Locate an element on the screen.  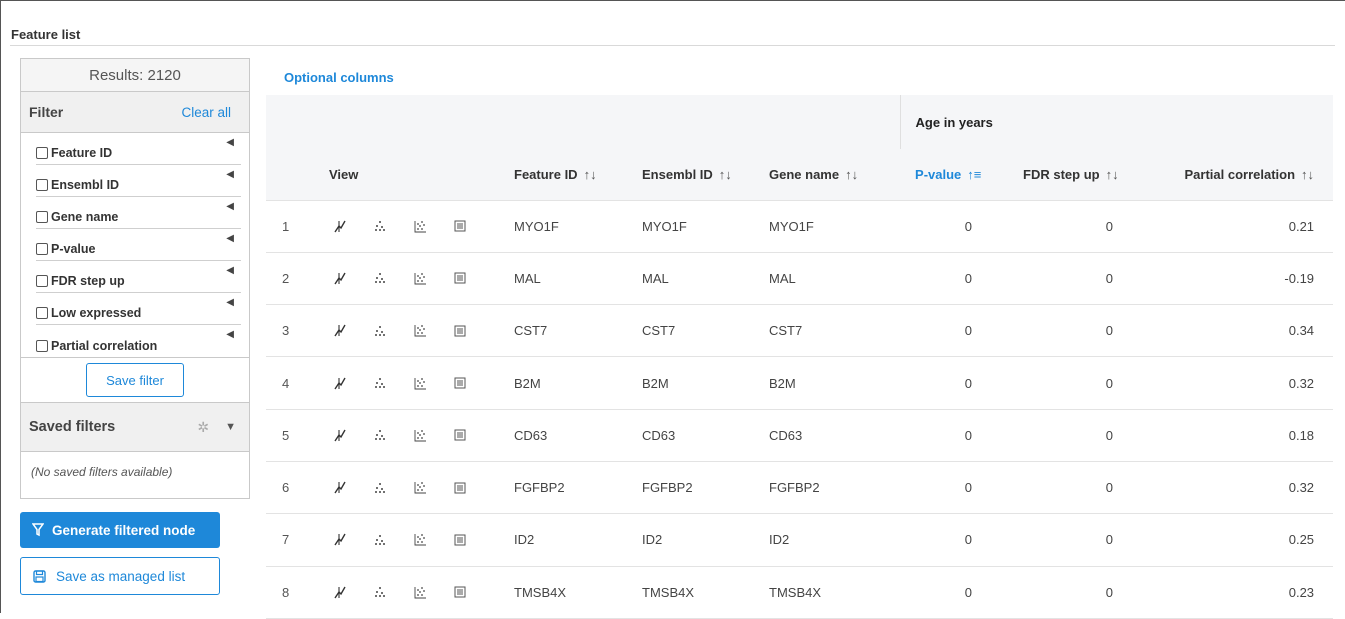
table-row: 6 FGFBP2 FGFBP2 FGFBP2 0 0 0.32 is located at coordinates (800, 488).